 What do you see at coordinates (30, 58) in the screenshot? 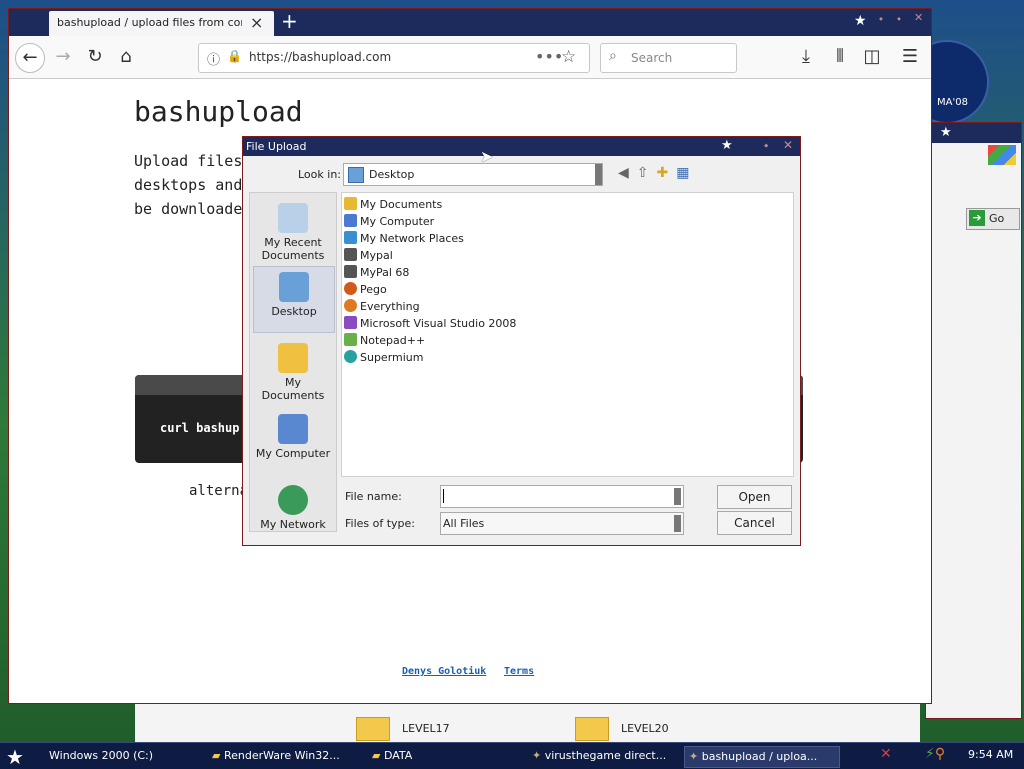
I see `back-button: ←` at bounding box center [30, 58].